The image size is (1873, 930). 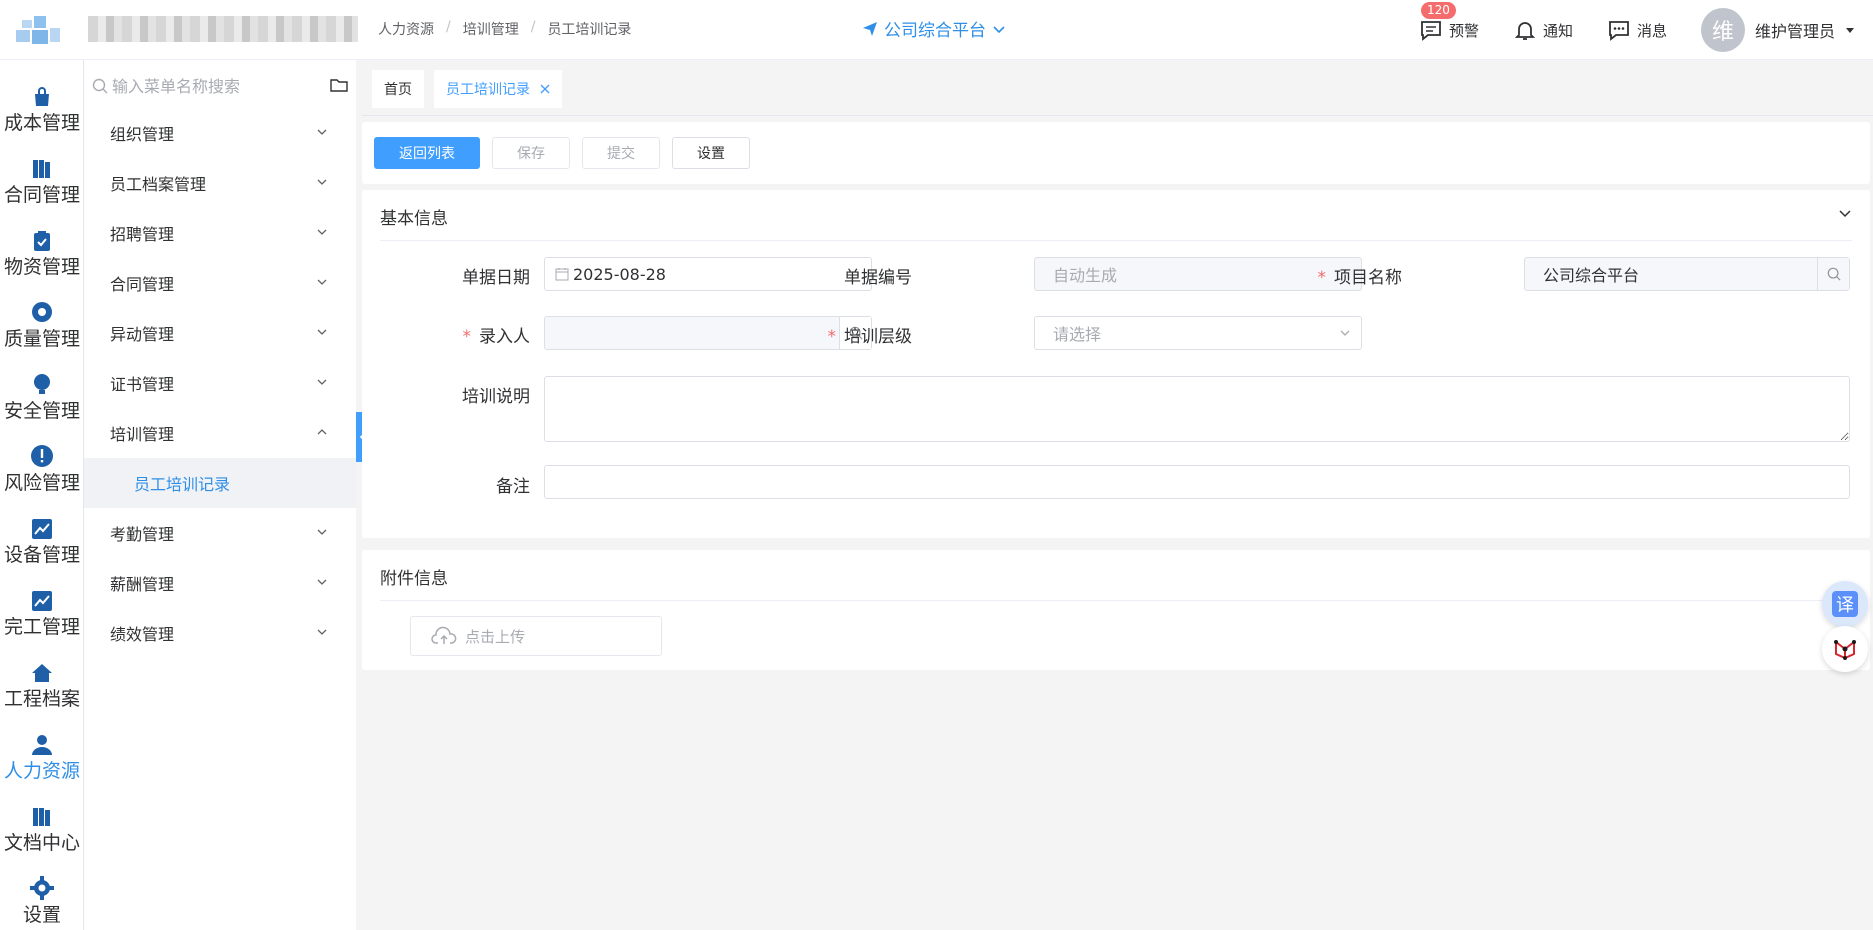 What do you see at coordinates (495, 636) in the screenshot?
I see `upload-label: 点击上传` at bounding box center [495, 636].